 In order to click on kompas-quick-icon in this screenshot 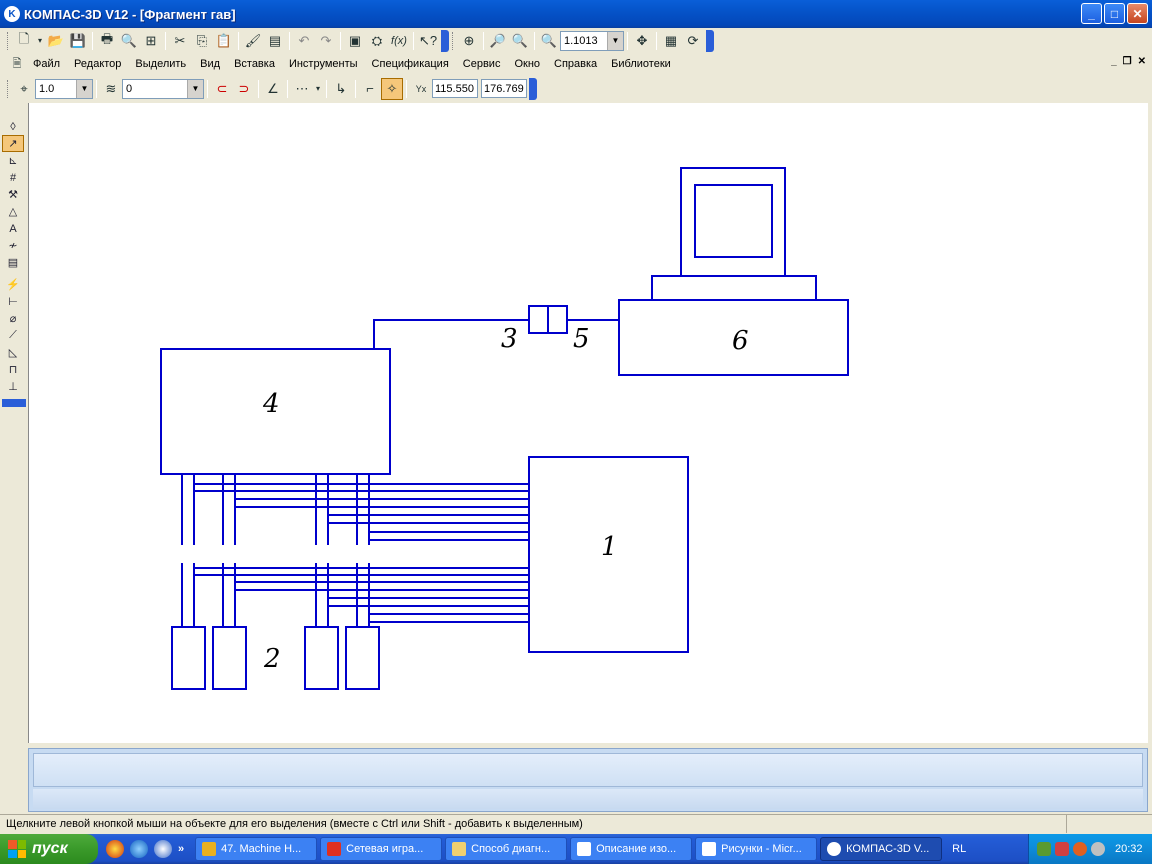, I will do `click(163, 849)`.